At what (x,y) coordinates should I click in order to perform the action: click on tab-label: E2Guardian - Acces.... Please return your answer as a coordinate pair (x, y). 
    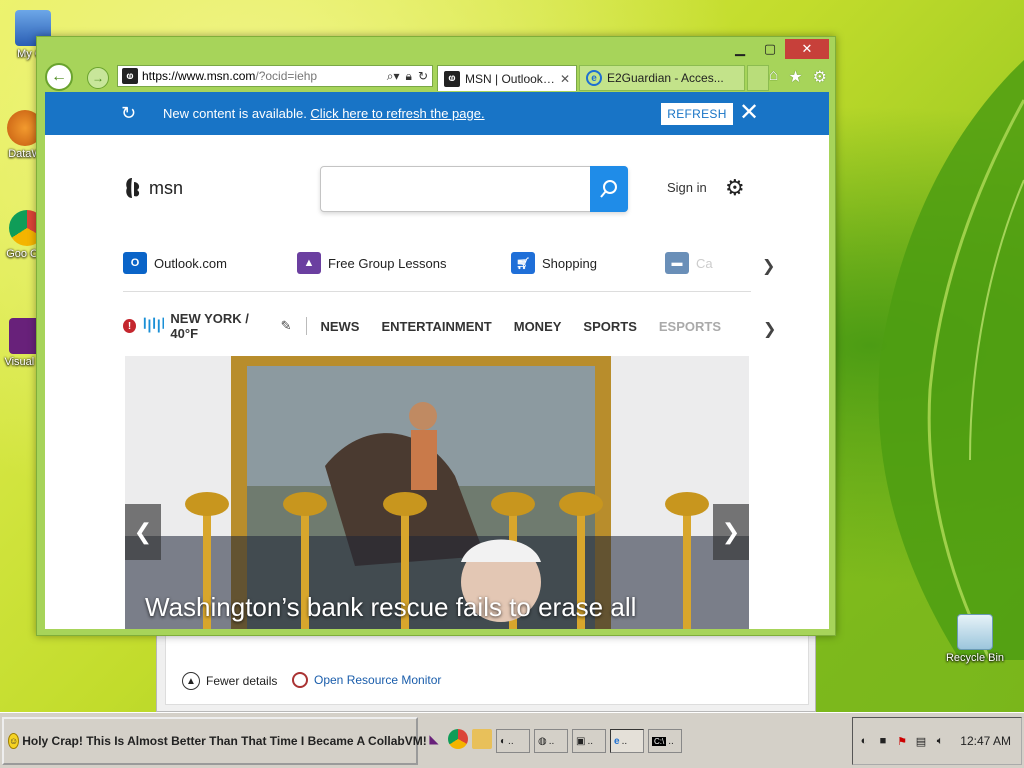
    Looking at the image, I should click on (665, 78).